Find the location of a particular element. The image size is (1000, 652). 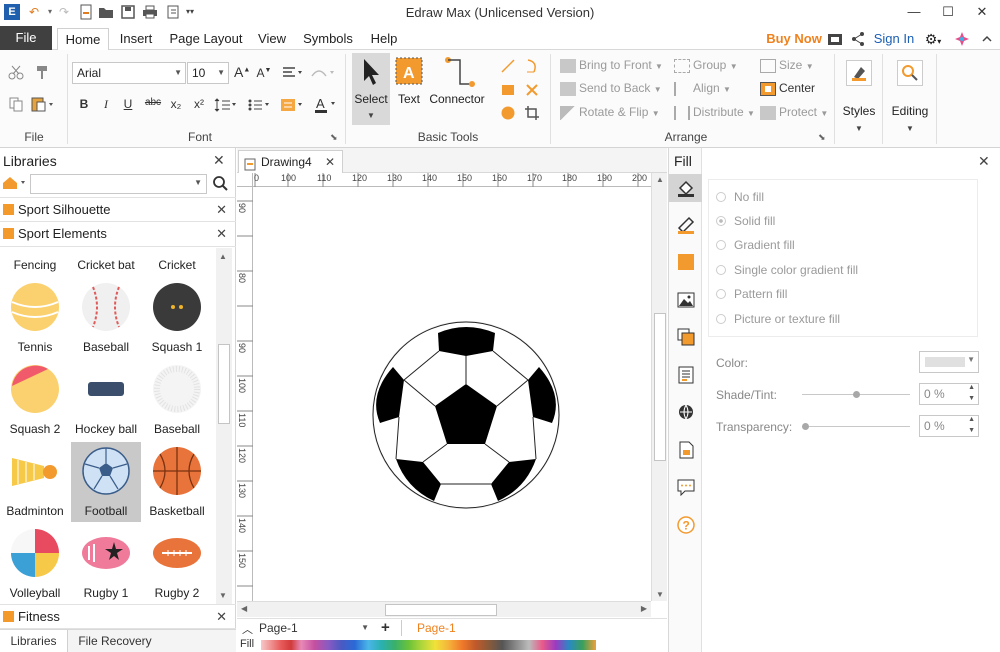

canvas-vertical-scrollbar: ▲ ▼ is located at coordinates (659, 387).